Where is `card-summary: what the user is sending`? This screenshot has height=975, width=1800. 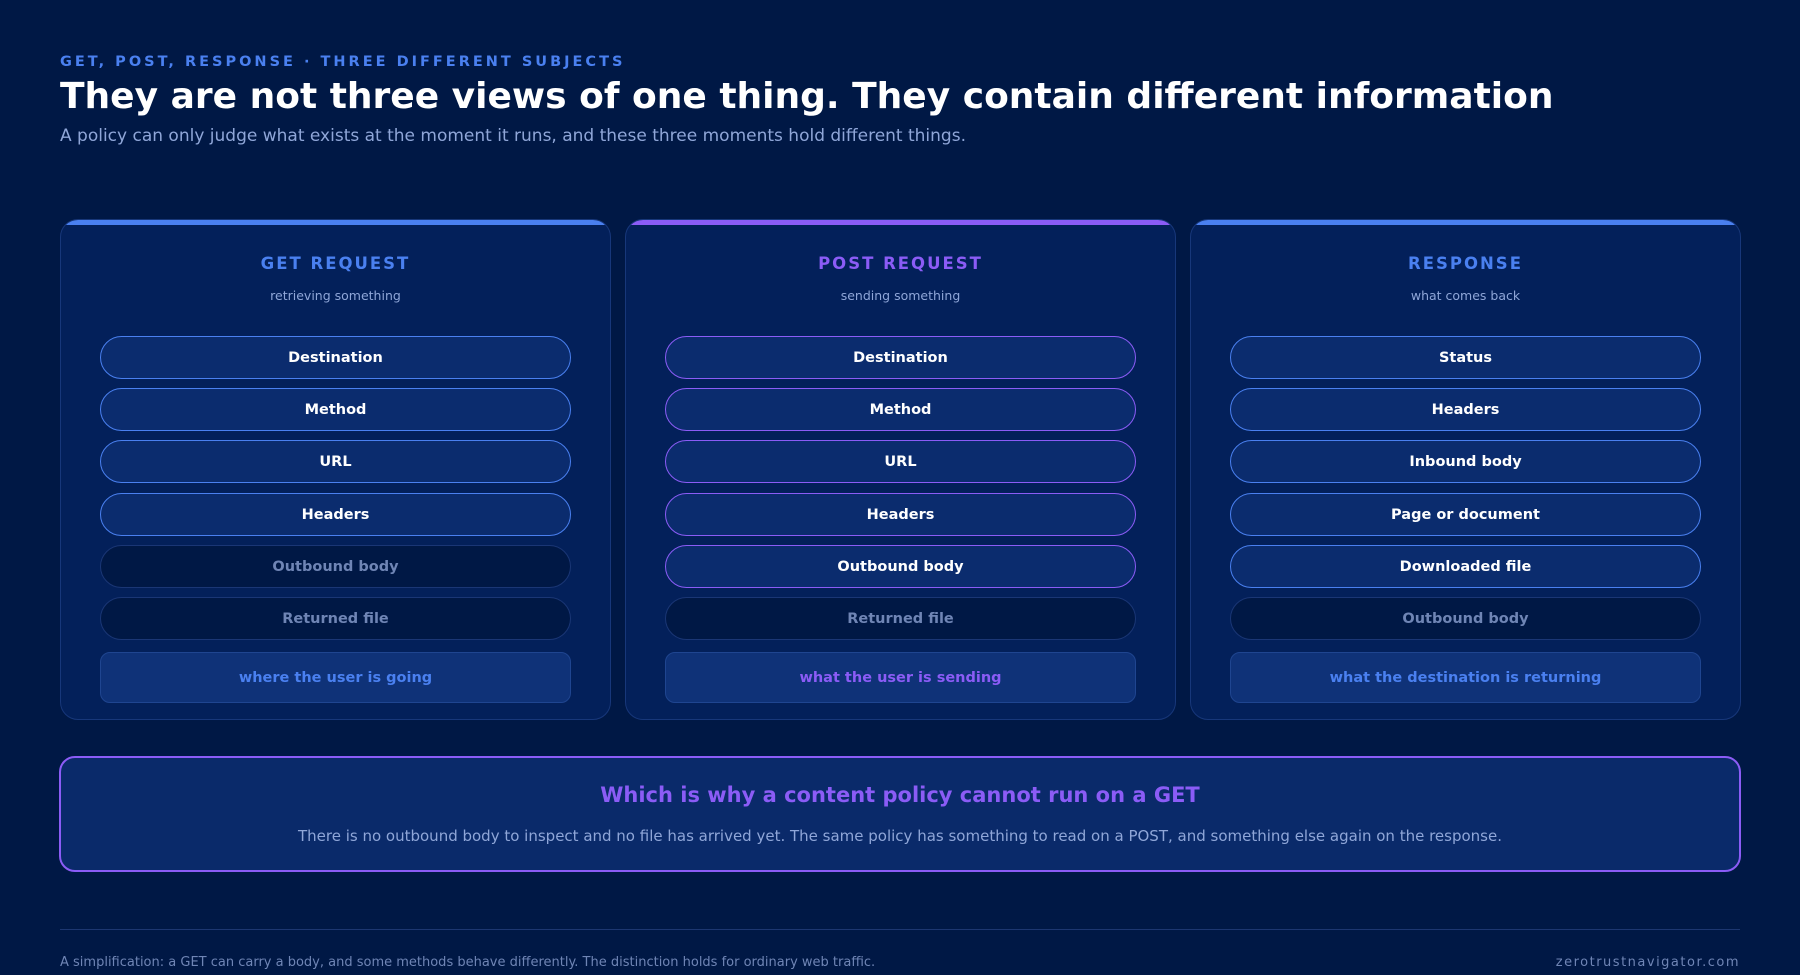
card-summary: what the user is sending is located at coordinates (900, 677).